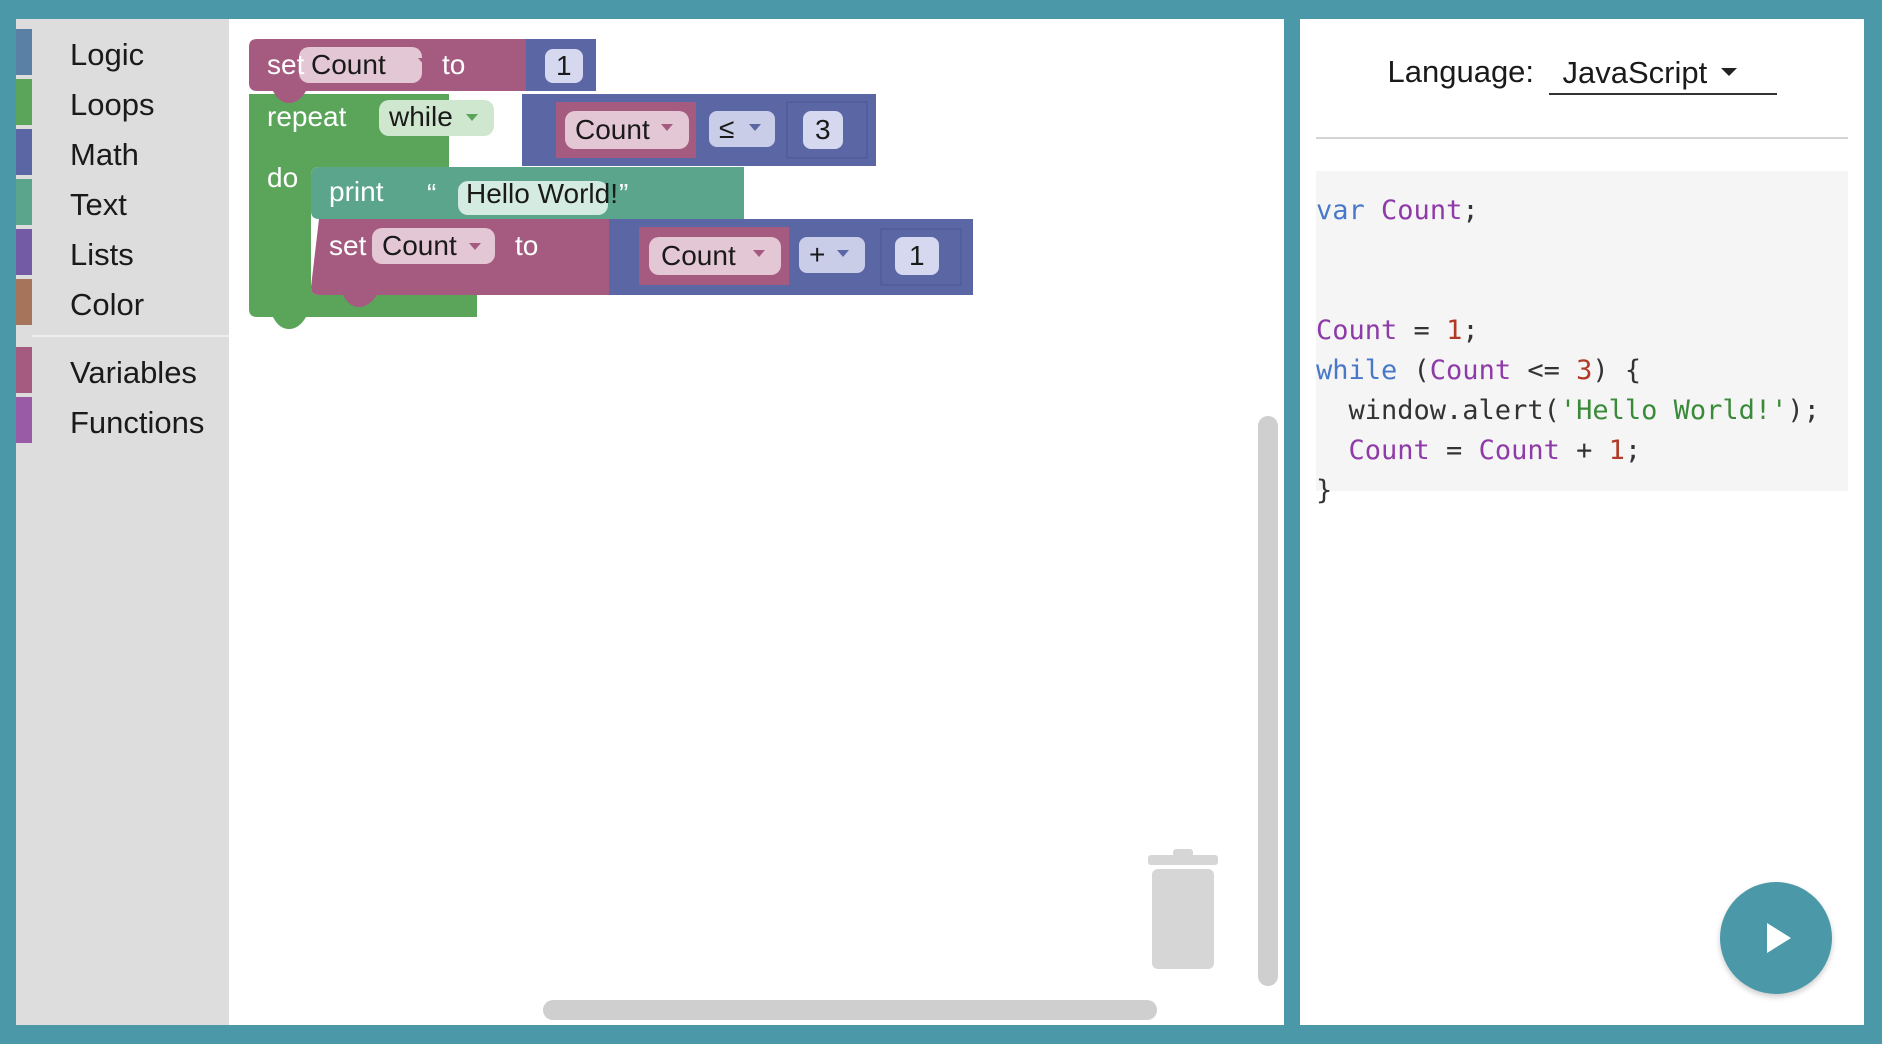 The width and height of the screenshot is (1882, 1044). What do you see at coordinates (1183, 912) in the screenshot?
I see `trash-icon` at bounding box center [1183, 912].